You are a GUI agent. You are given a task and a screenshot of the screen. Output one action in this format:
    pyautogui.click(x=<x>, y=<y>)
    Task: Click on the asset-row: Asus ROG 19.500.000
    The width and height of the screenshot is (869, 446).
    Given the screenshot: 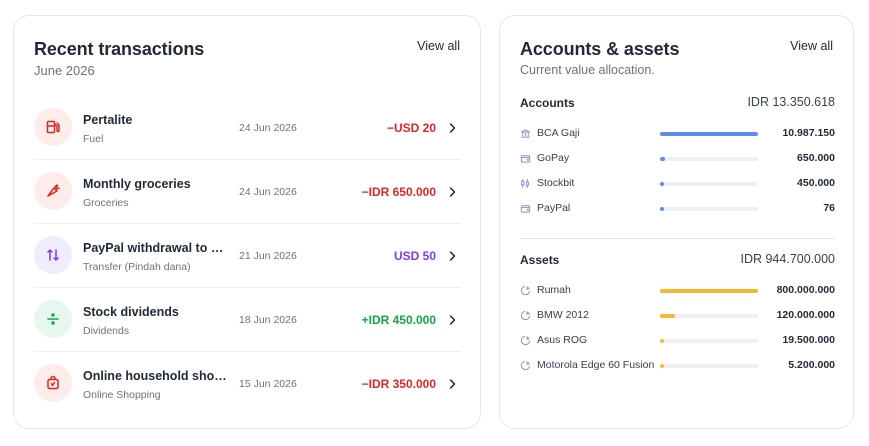 What is the action you would take?
    pyautogui.click(x=677, y=341)
    